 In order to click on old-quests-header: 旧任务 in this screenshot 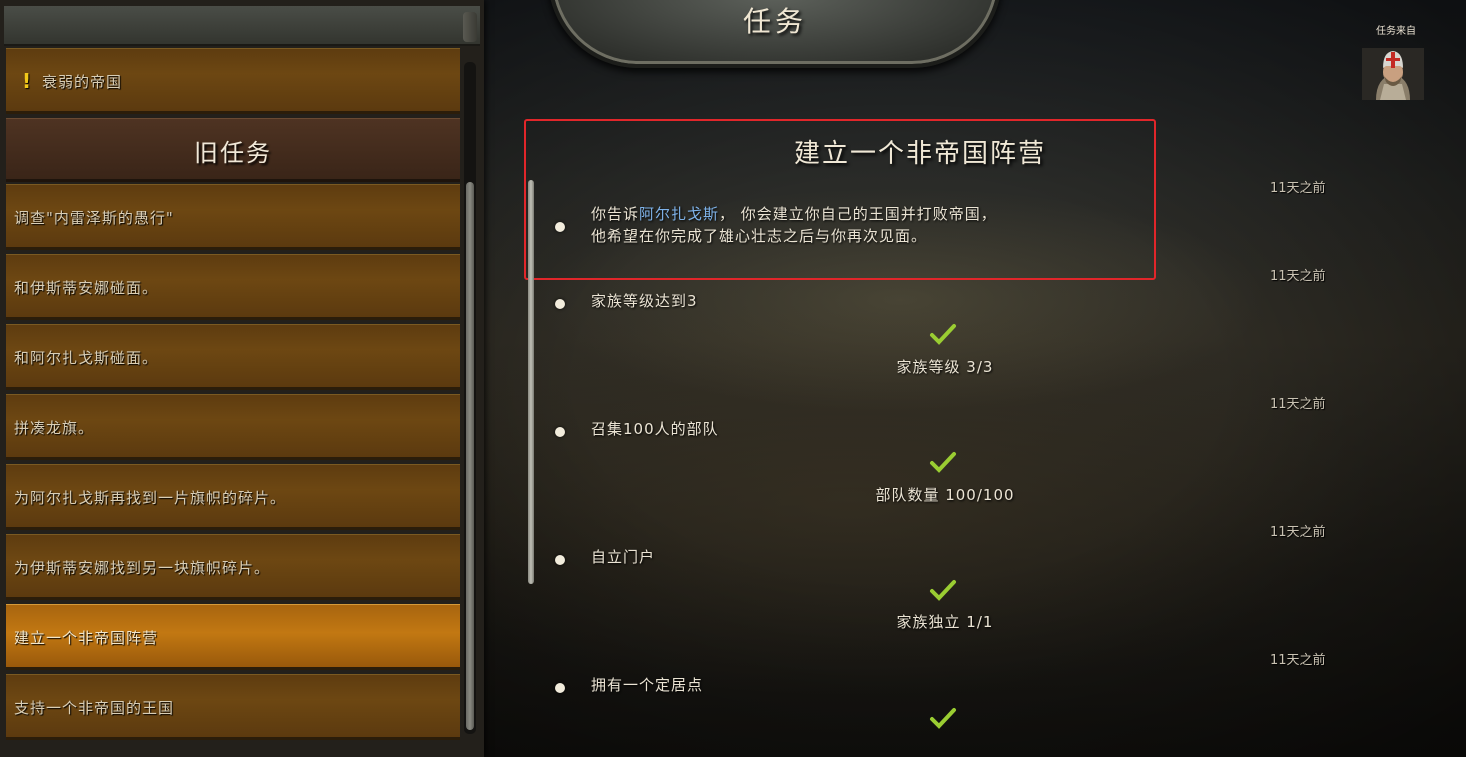, I will do `click(233, 150)`.